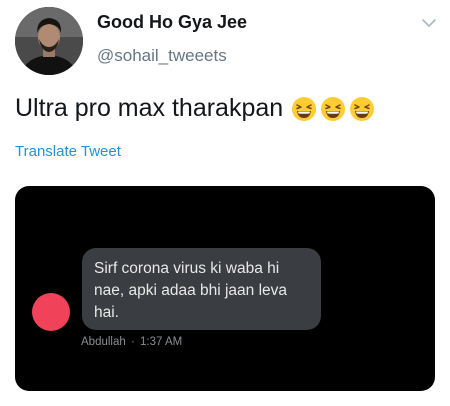  I want to click on tweet-body: Ultra pro max tharakpan, so click(195, 108).